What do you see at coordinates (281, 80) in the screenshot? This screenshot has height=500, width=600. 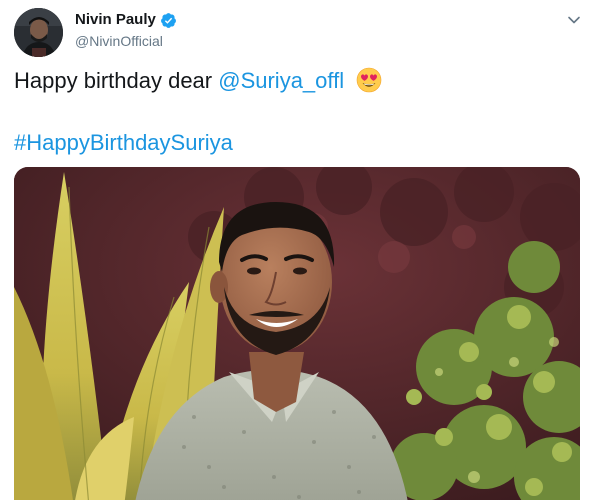 I see `mention-link: @Suriya_offl` at bounding box center [281, 80].